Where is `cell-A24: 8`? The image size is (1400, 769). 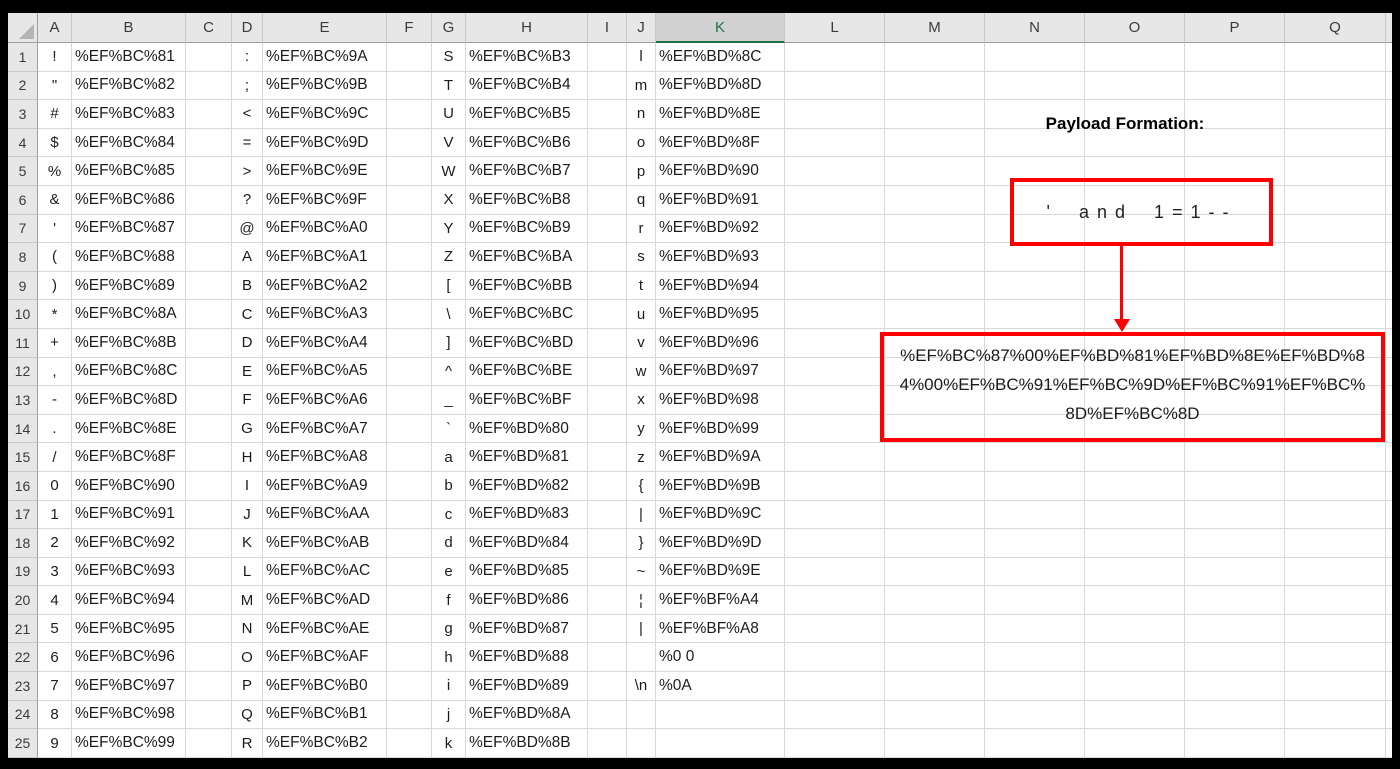
cell-A24: 8 is located at coordinates (55, 715).